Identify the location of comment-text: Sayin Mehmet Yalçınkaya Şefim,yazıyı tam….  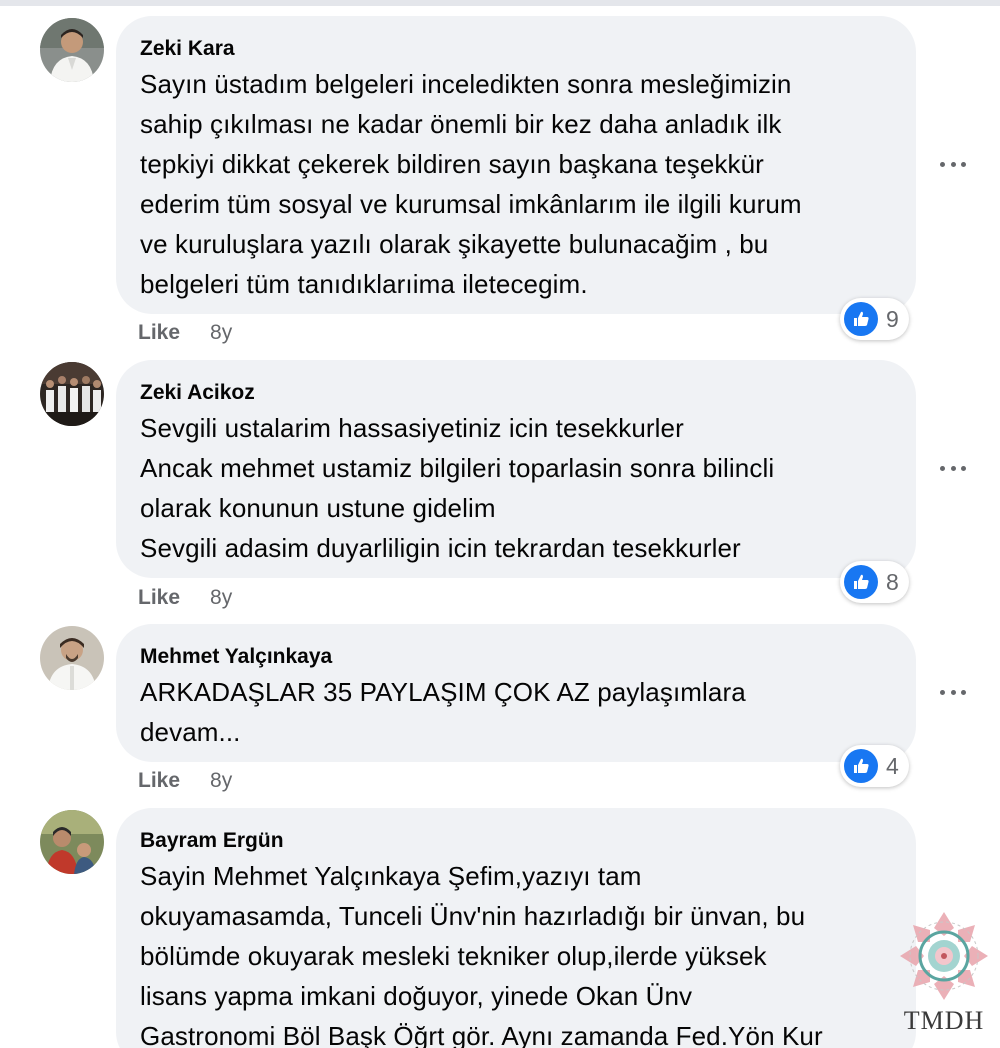
(481, 954).